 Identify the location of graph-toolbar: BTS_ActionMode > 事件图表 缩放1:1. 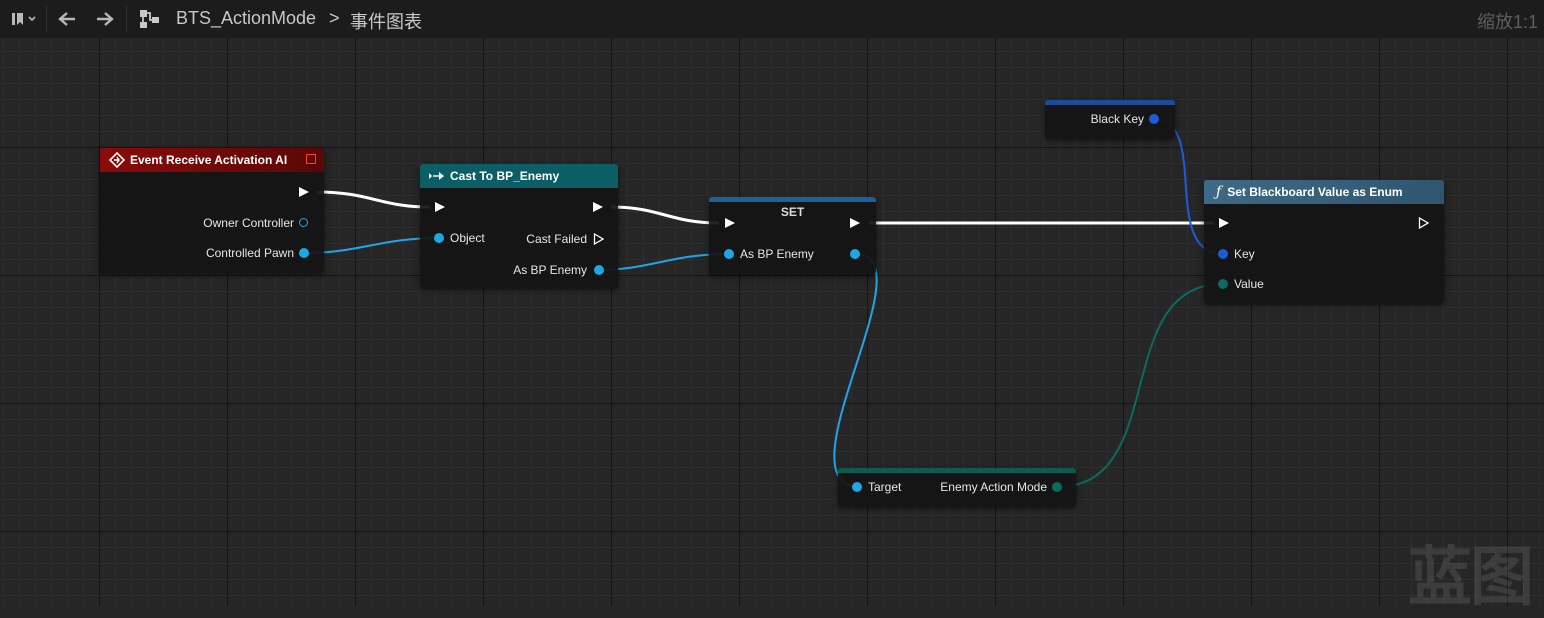
(772, 19).